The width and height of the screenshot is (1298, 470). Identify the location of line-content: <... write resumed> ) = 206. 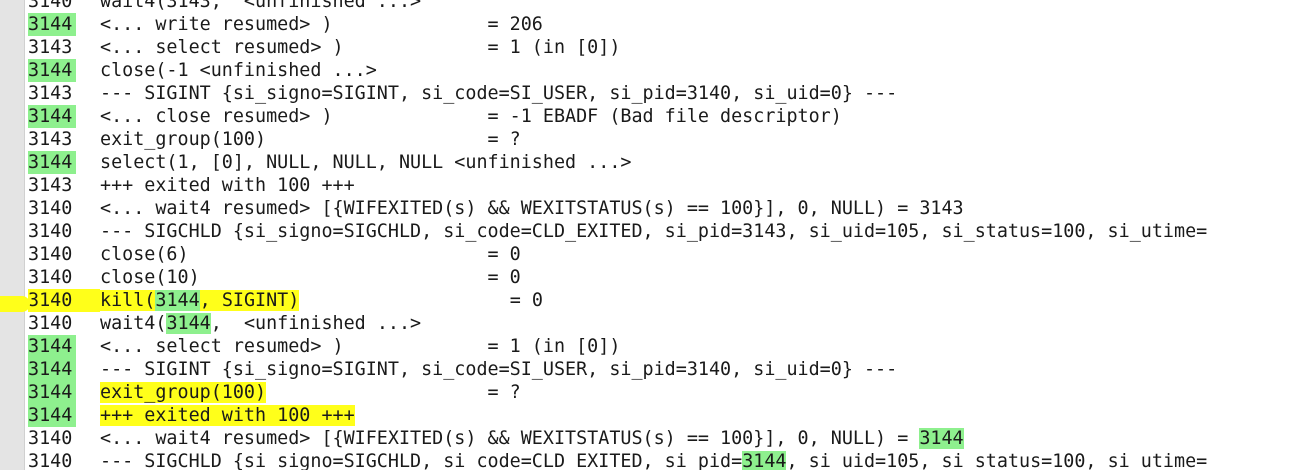
(309, 24).